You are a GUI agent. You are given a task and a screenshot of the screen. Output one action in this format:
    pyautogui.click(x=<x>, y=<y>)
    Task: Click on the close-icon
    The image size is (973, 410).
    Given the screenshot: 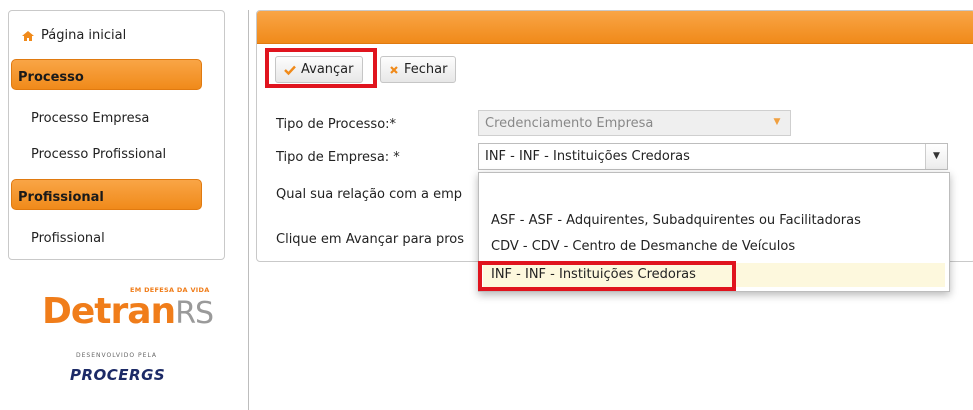 What is the action you would take?
    pyautogui.click(x=394, y=69)
    